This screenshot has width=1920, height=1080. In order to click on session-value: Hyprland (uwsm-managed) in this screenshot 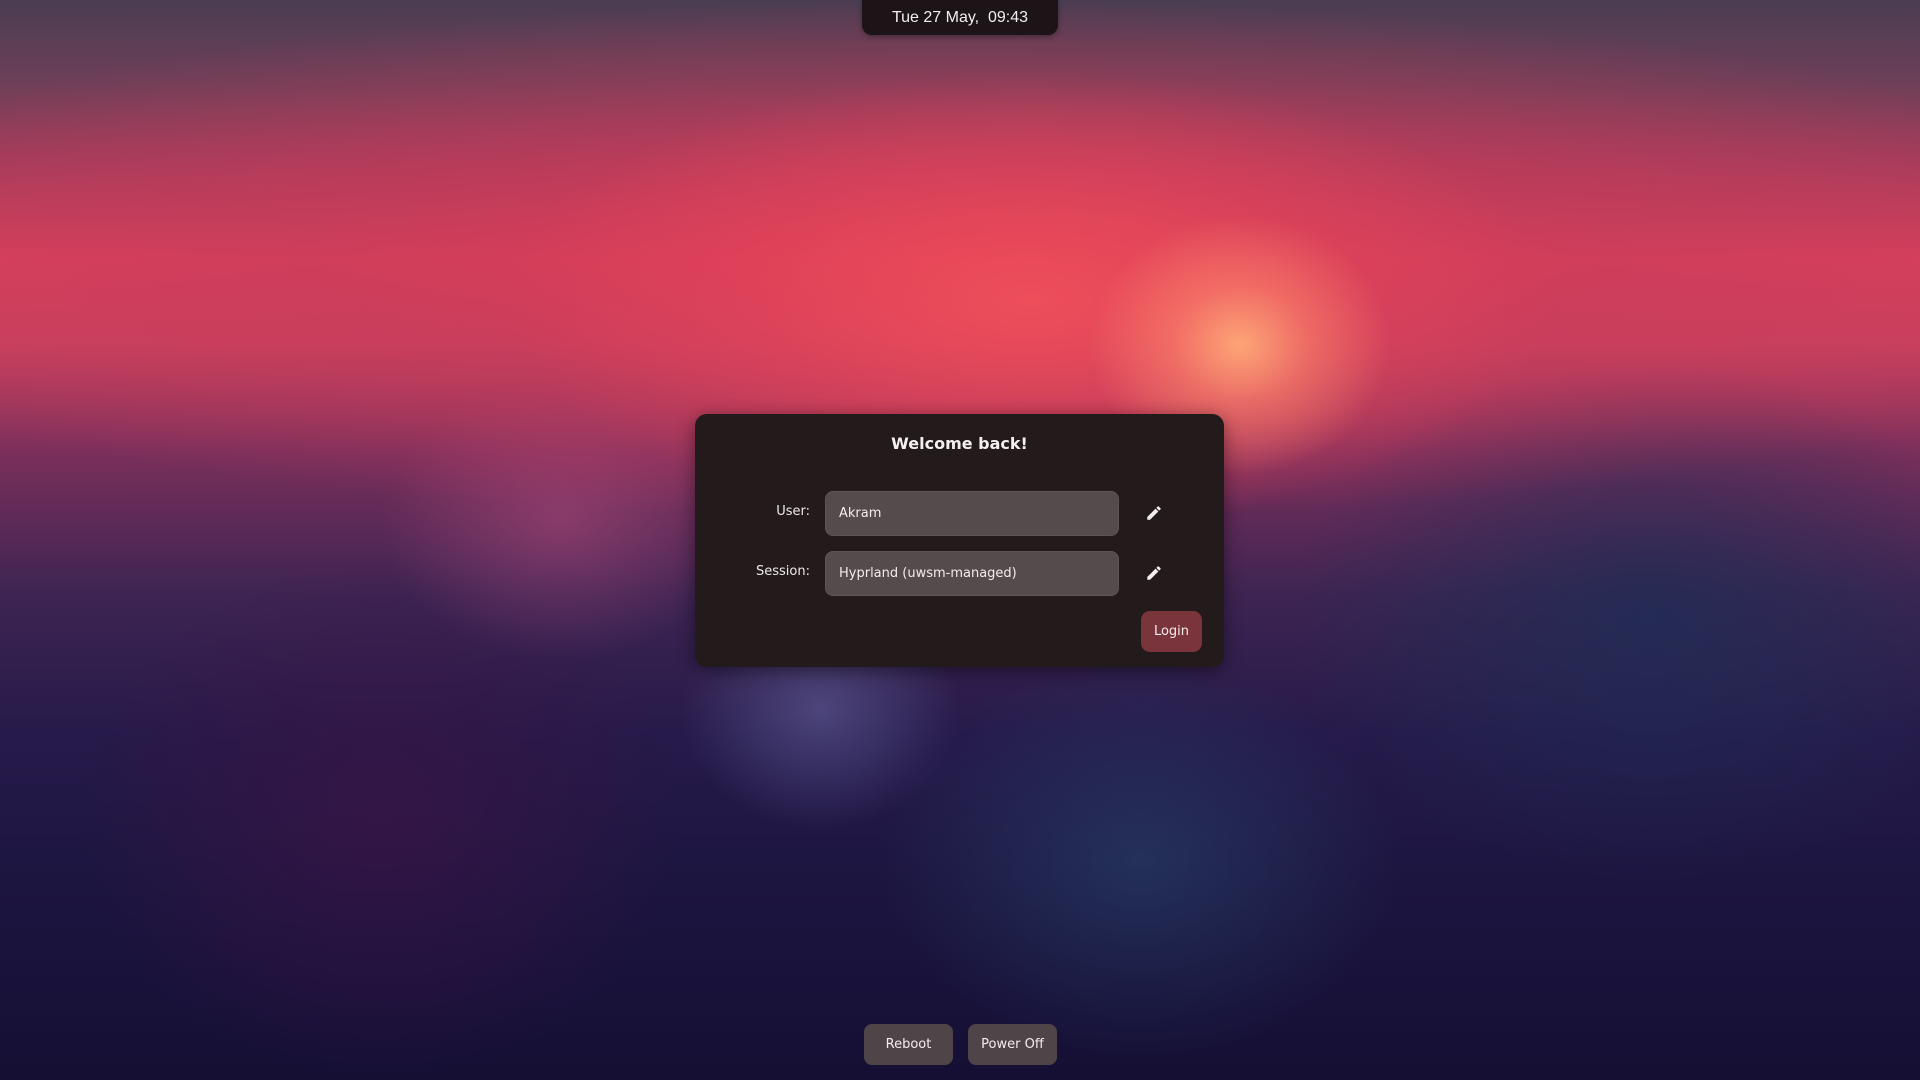, I will do `click(928, 573)`.